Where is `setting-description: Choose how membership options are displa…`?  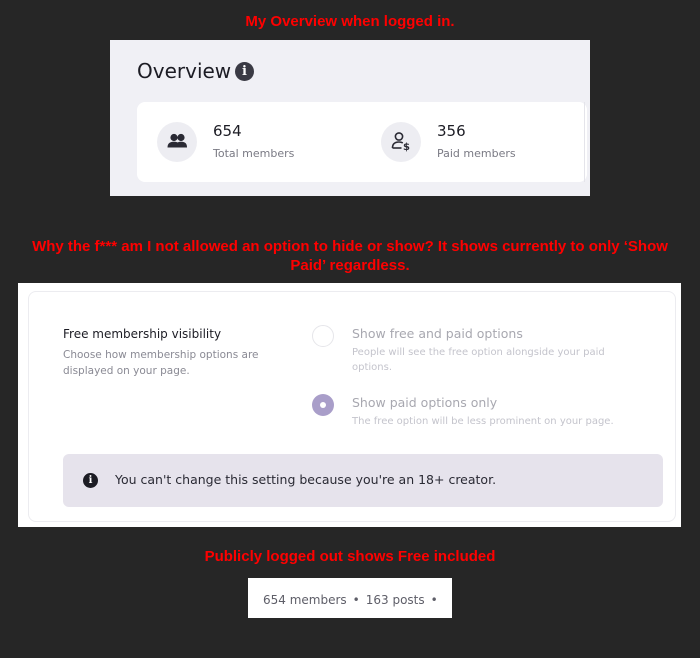 setting-description: Choose how membership options are displa… is located at coordinates (161, 363).